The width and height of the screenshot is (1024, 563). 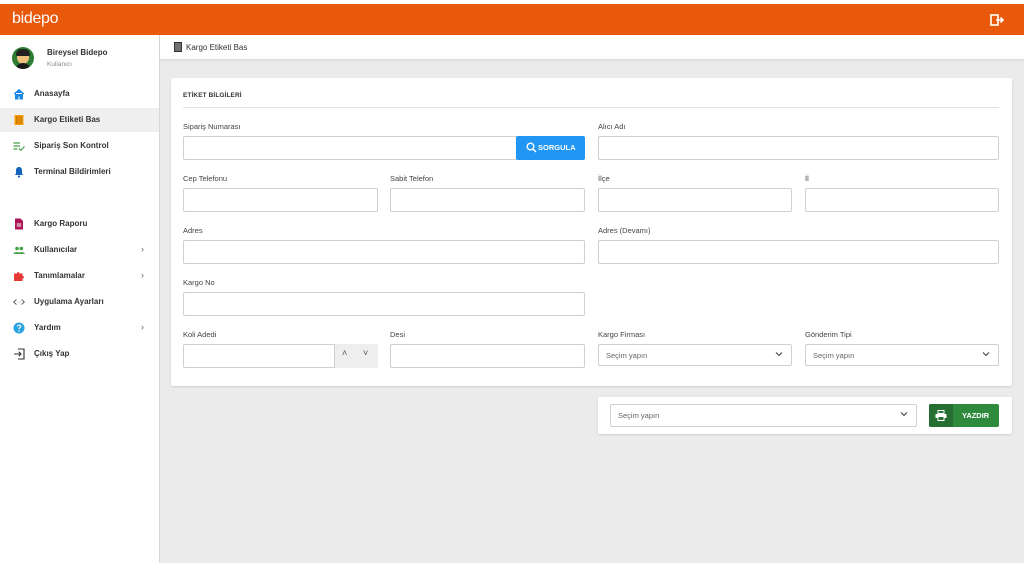 What do you see at coordinates (61, 223) in the screenshot?
I see `sidebar-item-label: Kargo Raporu` at bounding box center [61, 223].